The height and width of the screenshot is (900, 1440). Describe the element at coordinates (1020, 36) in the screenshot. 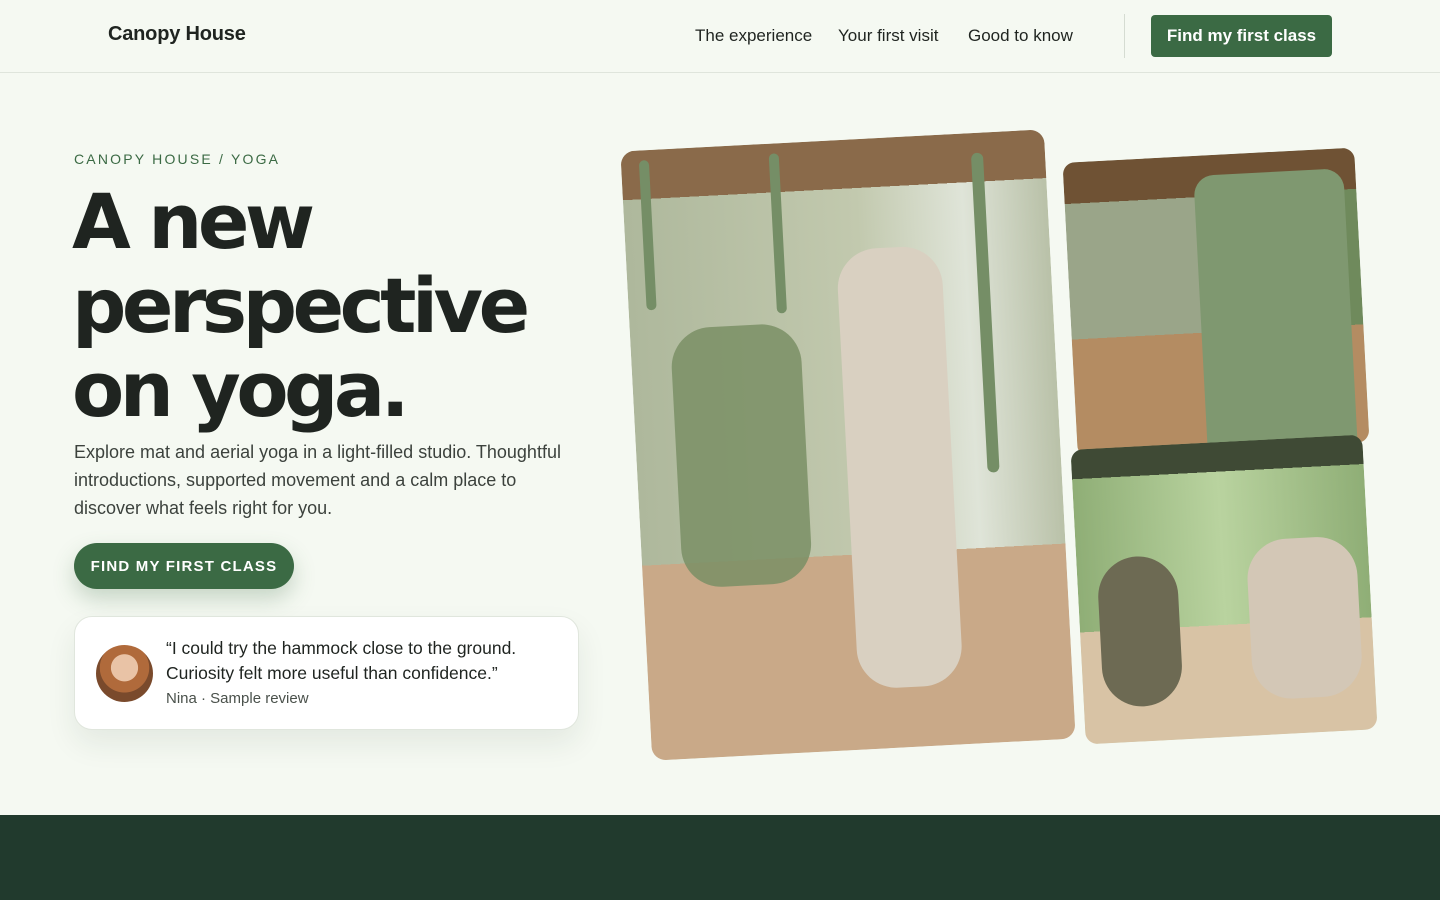

I see `nav-link-good-to-know: Good to know` at that location.